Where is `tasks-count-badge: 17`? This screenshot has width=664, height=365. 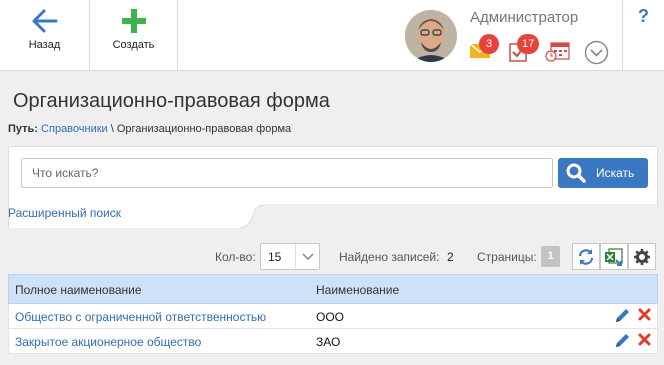 tasks-count-badge: 17 is located at coordinates (528, 44).